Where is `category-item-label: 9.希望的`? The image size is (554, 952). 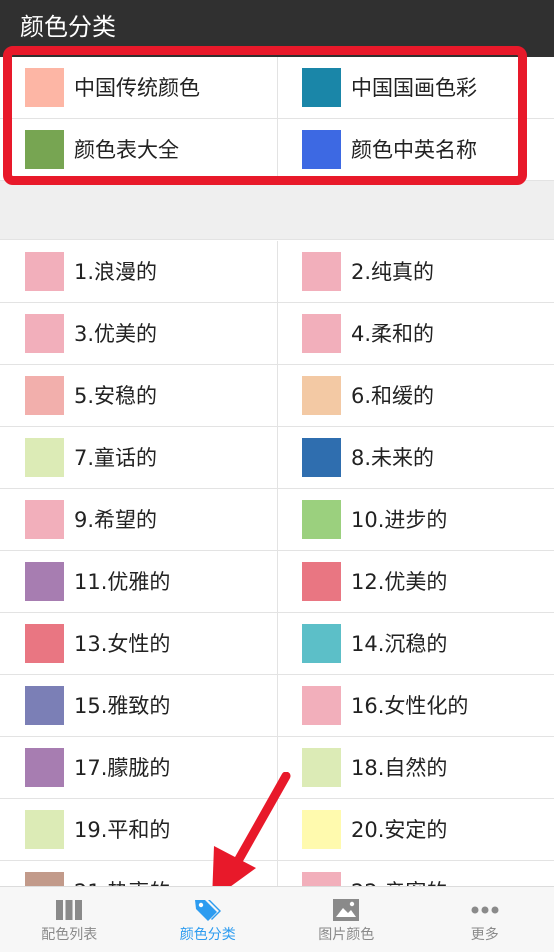
category-item-label: 9.希望的 is located at coordinates (116, 520).